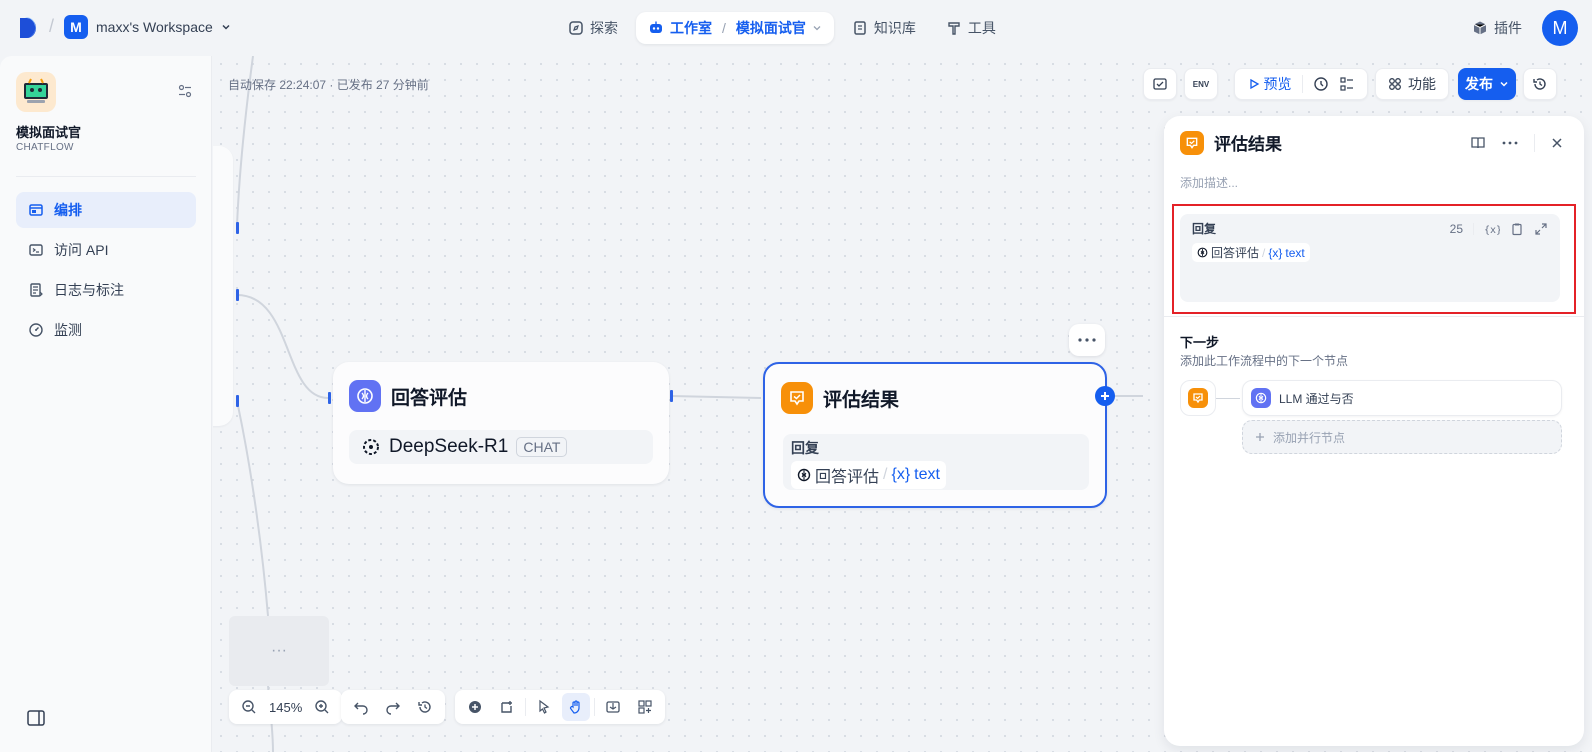 This screenshot has width=1592, height=752. I want to click on env-variables-button: ENV, so click(1201, 84).